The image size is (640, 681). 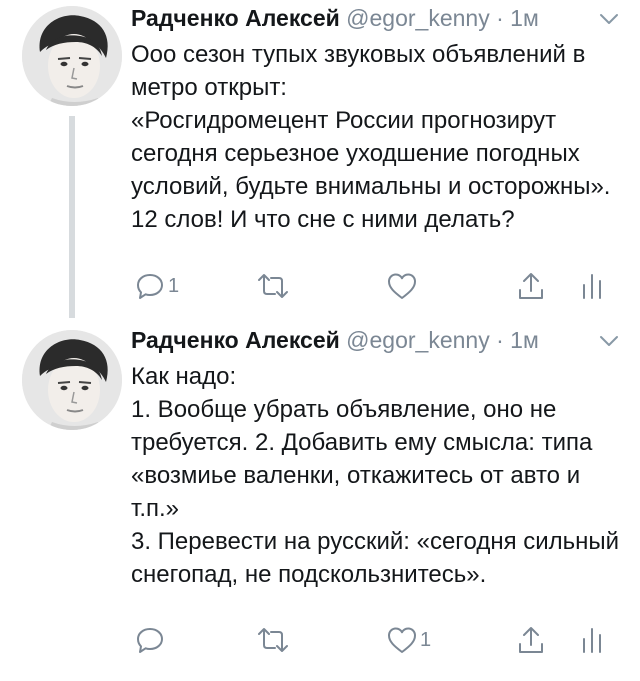 I want to click on like-count: 1, so click(x=426, y=639).